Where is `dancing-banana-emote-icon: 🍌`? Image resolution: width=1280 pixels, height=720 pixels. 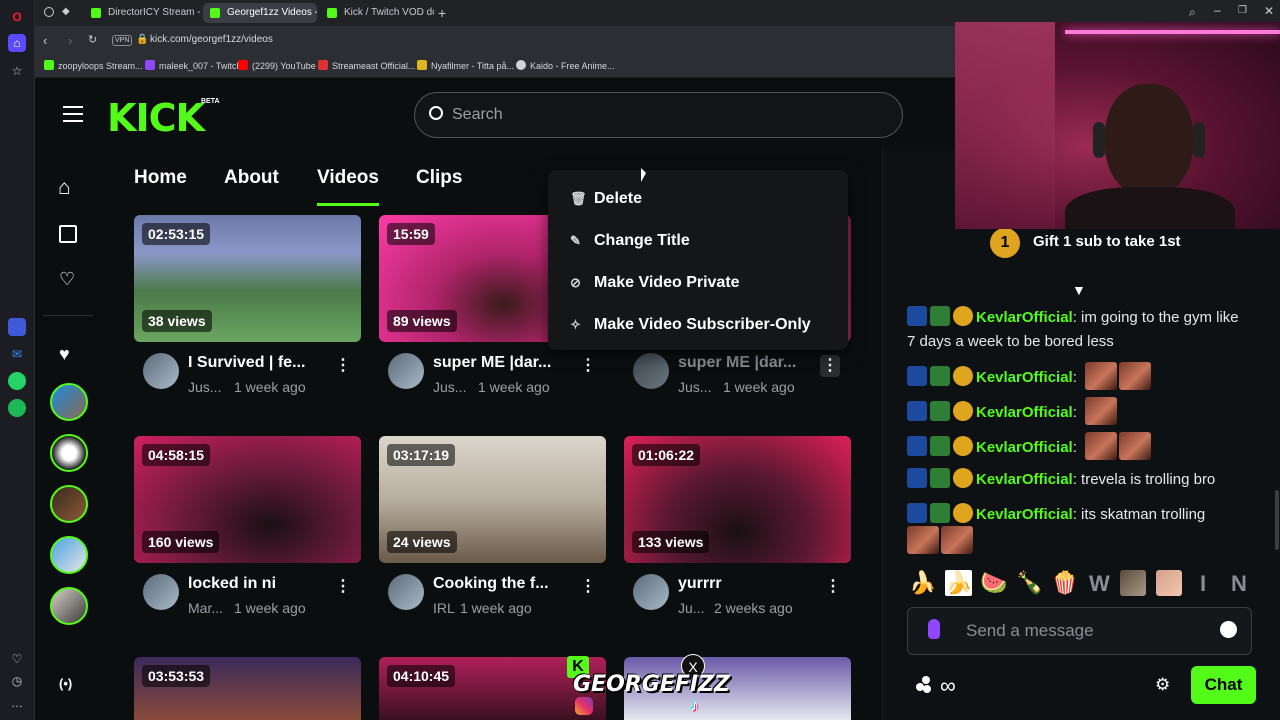 dancing-banana-emote-icon: 🍌 is located at coordinates (959, 583).